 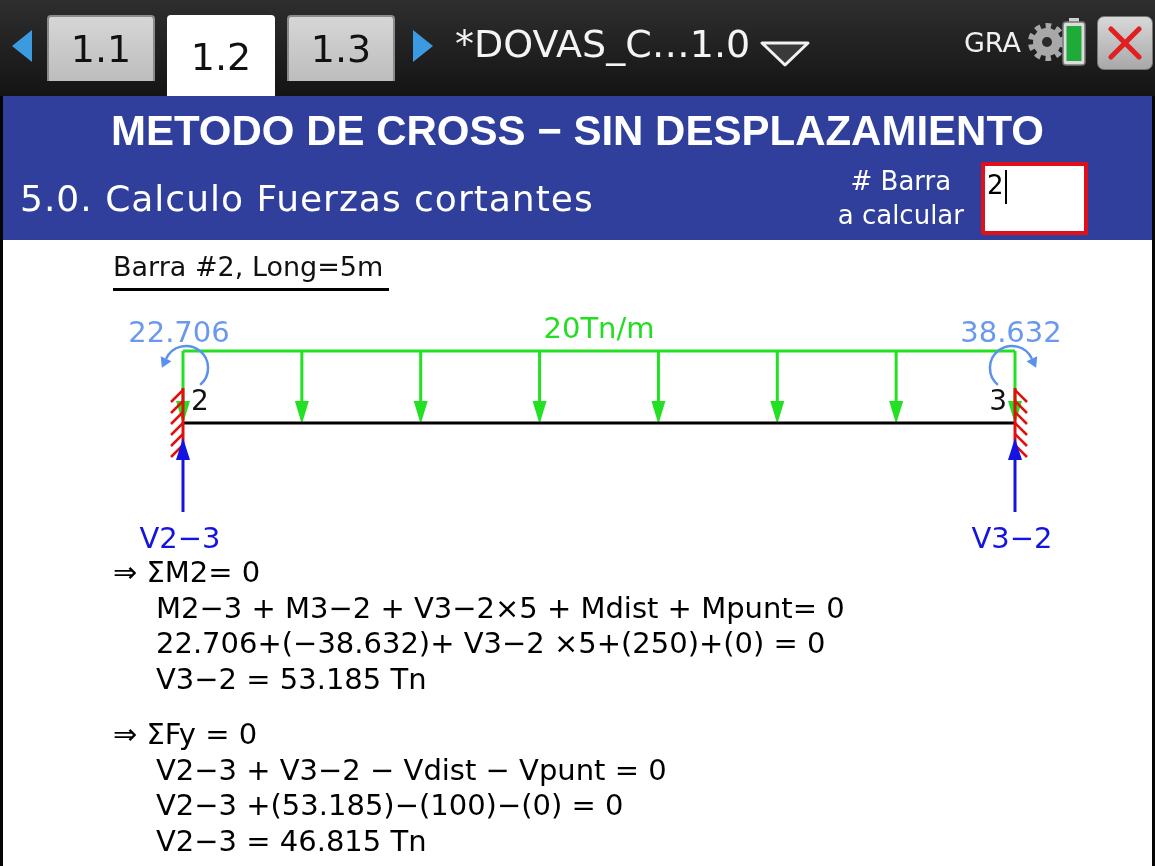 I want to click on moment-value: 38.632, so click(x=1011, y=332).